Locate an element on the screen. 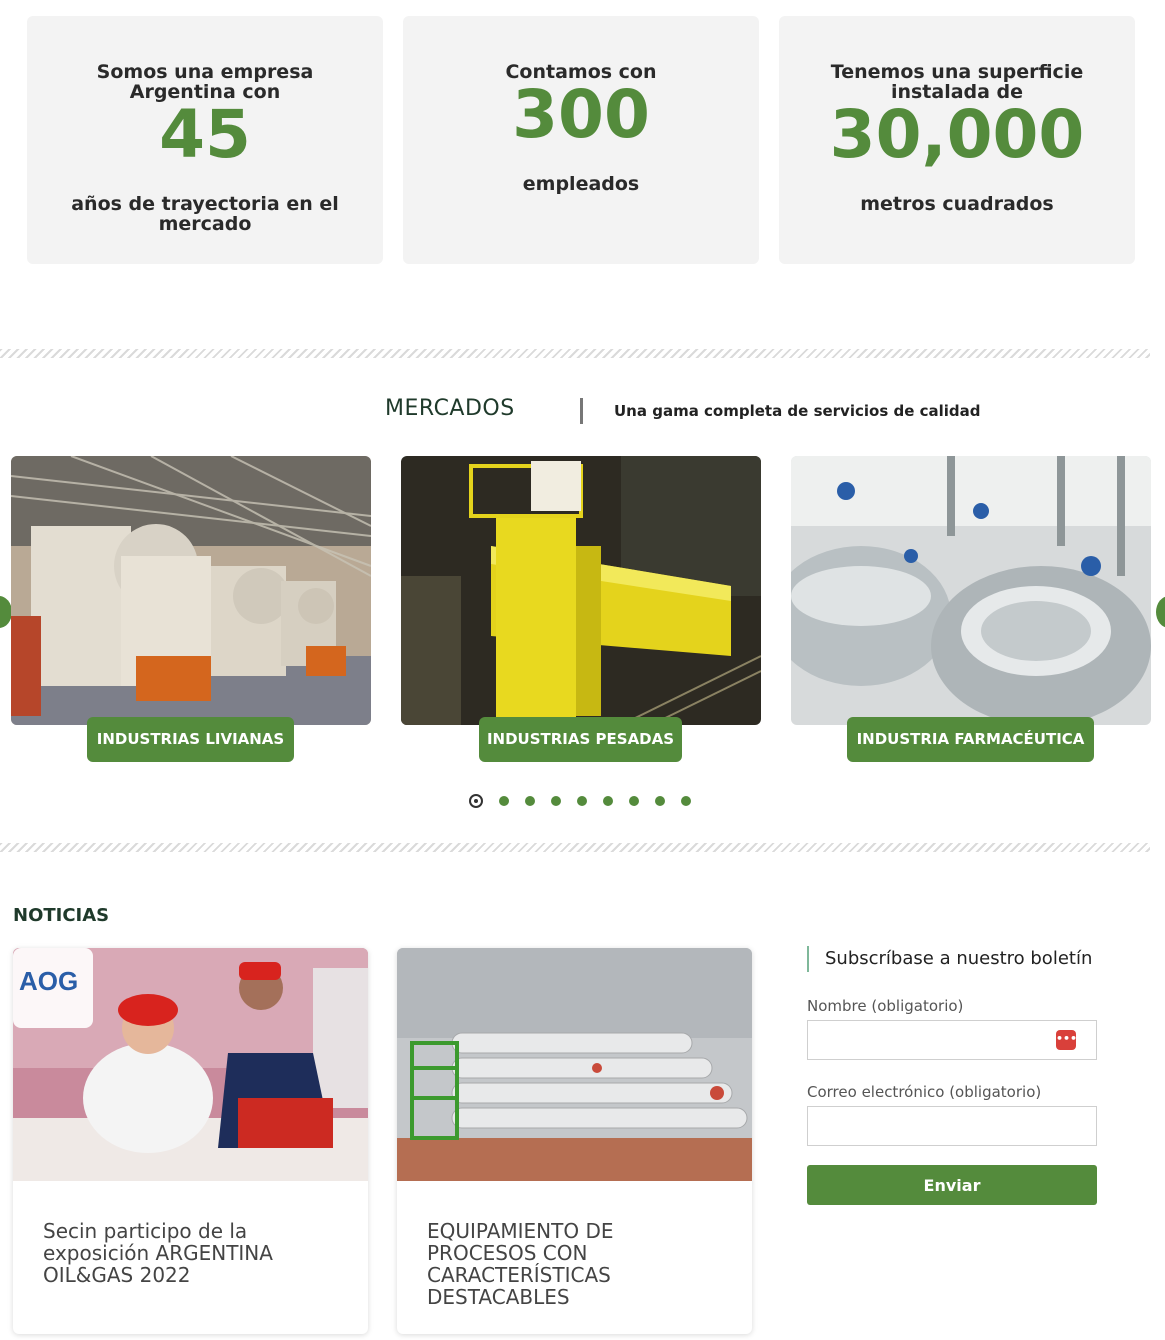  market-image-livianas is located at coordinates (191, 590).